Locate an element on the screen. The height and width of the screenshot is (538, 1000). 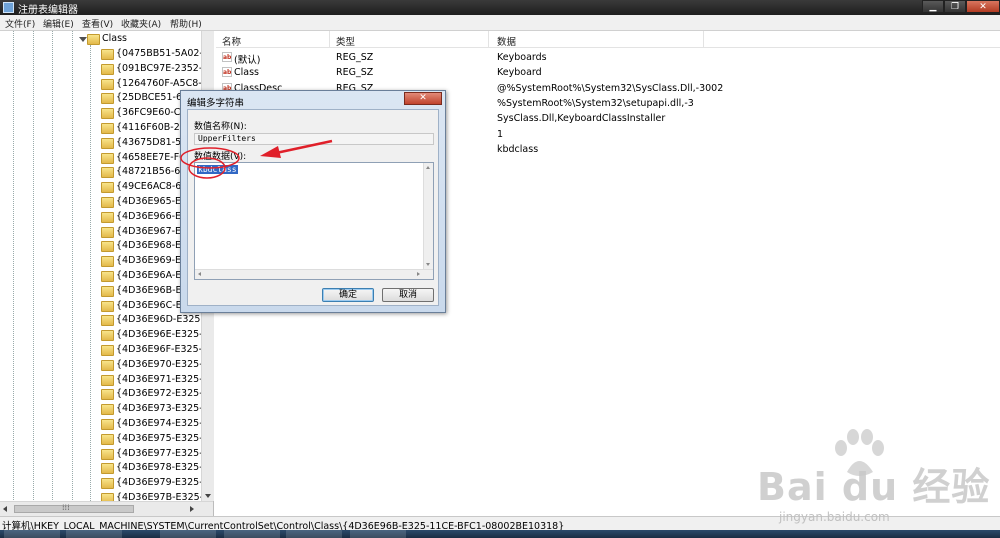
tree-node: {4D36E970-E325-11 is located at coordinates (106, 365).